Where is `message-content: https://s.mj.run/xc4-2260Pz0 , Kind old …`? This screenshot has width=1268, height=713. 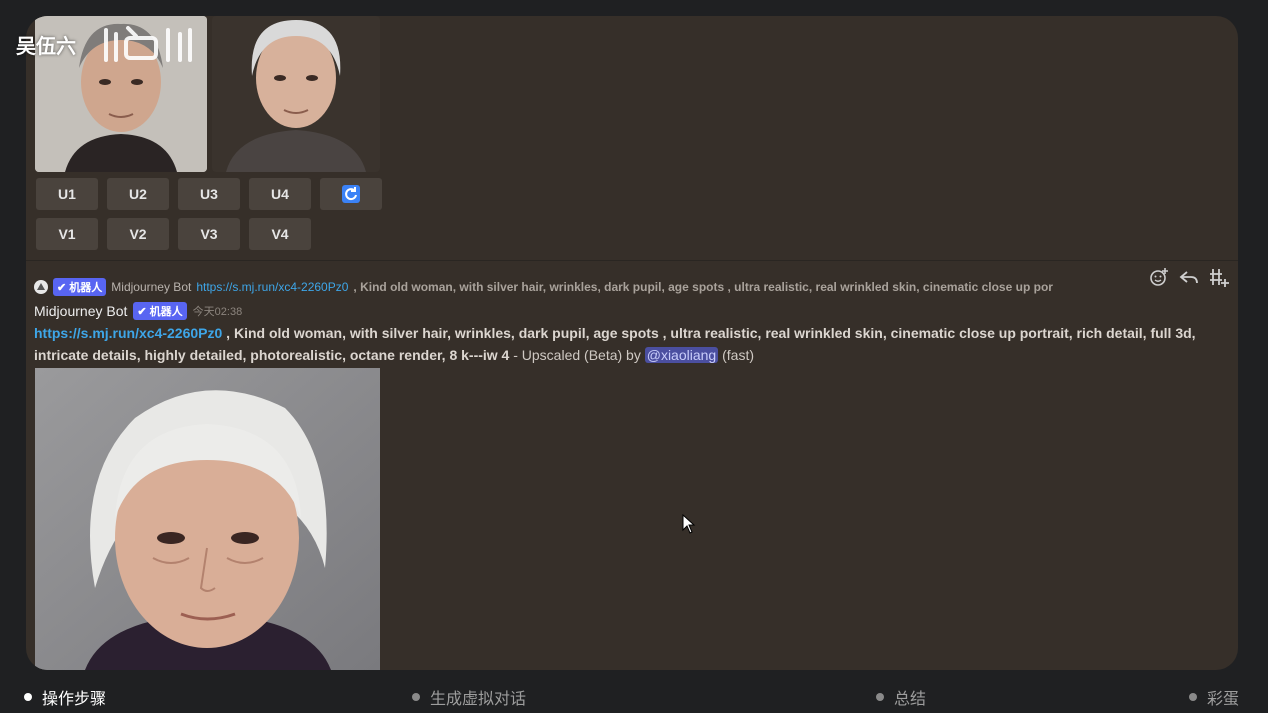 message-content: https://s.mj.run/xc4-2260Pz0 , Kind old … is located at coordinates (629, 344).